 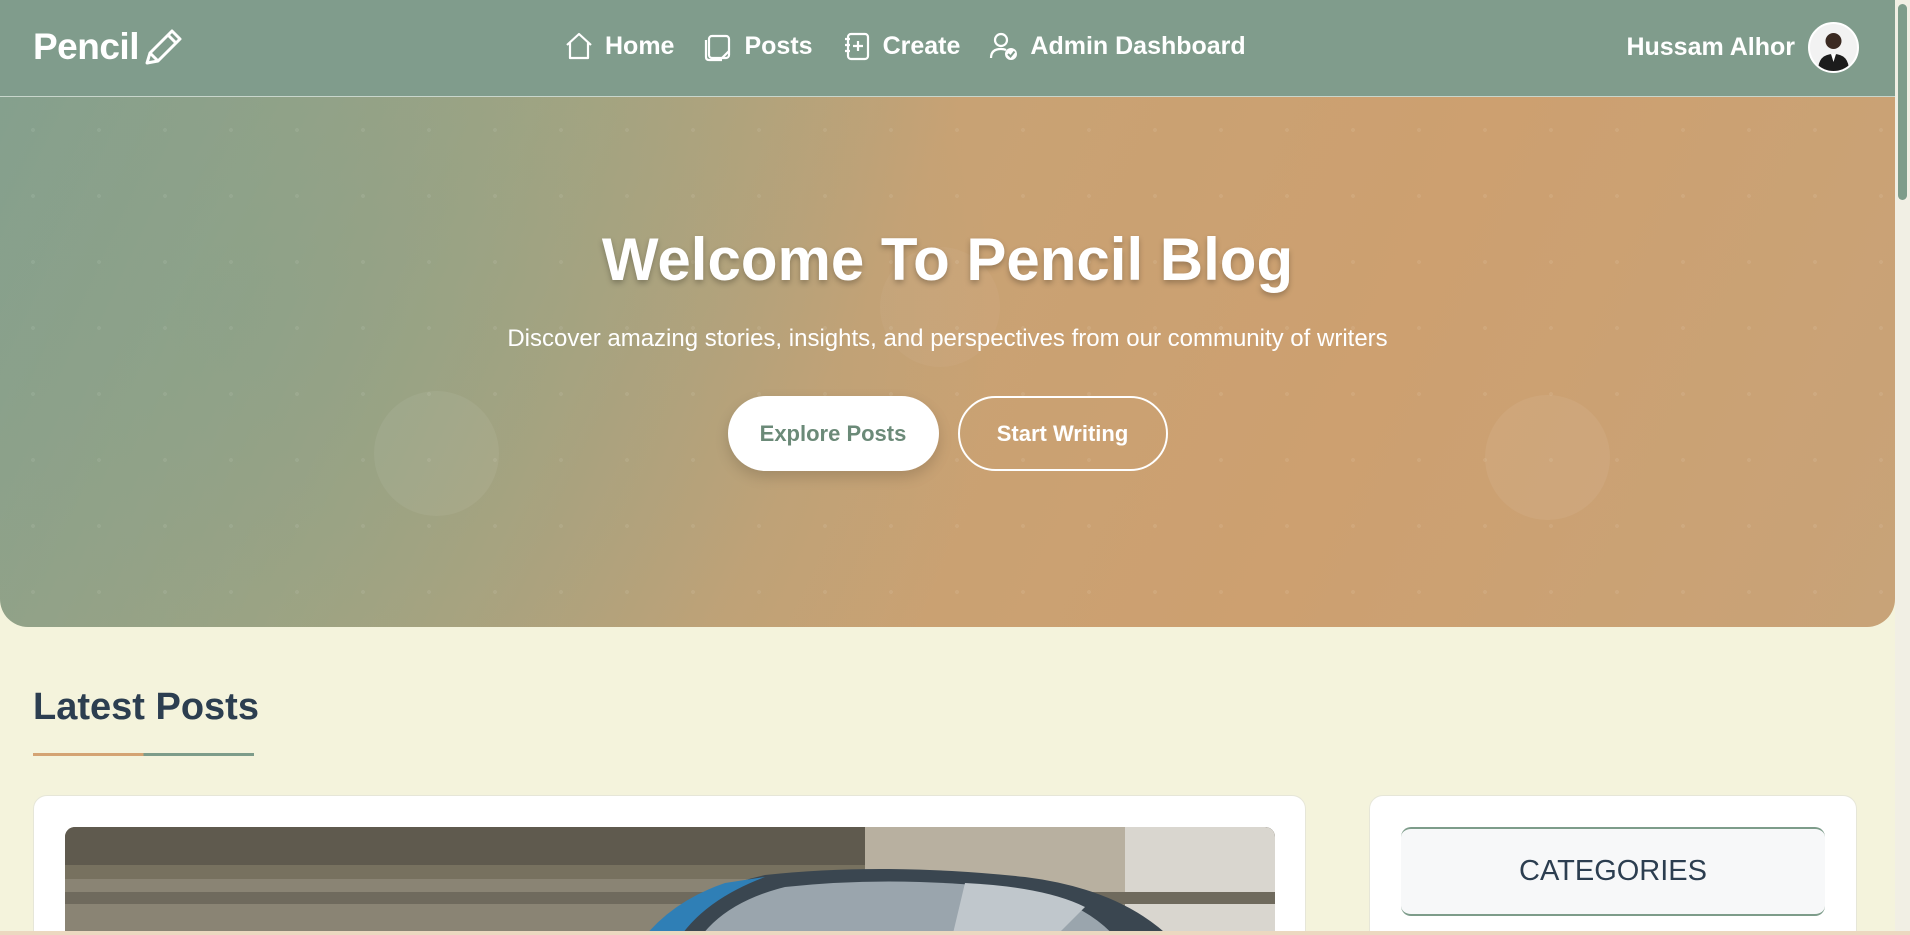 What do you see at coordinates (1902, 467) in the screenshot?
I see `page-scrollbar` at bounding box center [1902, 467].